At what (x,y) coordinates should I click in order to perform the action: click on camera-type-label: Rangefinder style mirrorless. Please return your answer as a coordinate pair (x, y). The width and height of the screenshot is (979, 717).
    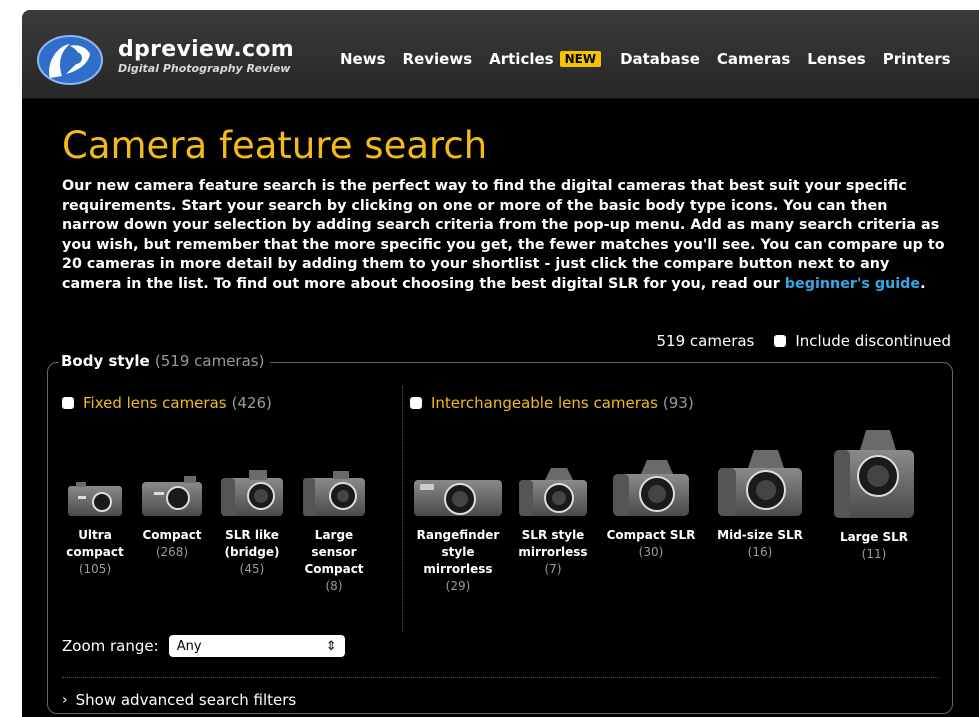
    Looking at the image, I should click on (458, 552).